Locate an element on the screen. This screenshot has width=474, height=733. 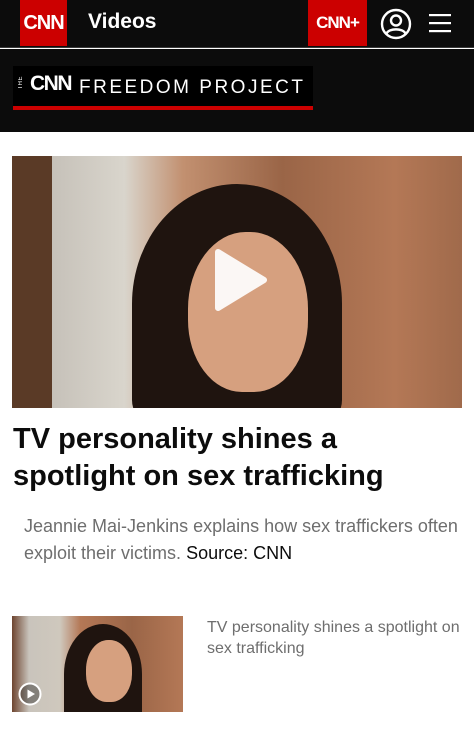
freedom-project-banner: THE CNN FREEDOM PROJECT is located at coordinates (237, 90).